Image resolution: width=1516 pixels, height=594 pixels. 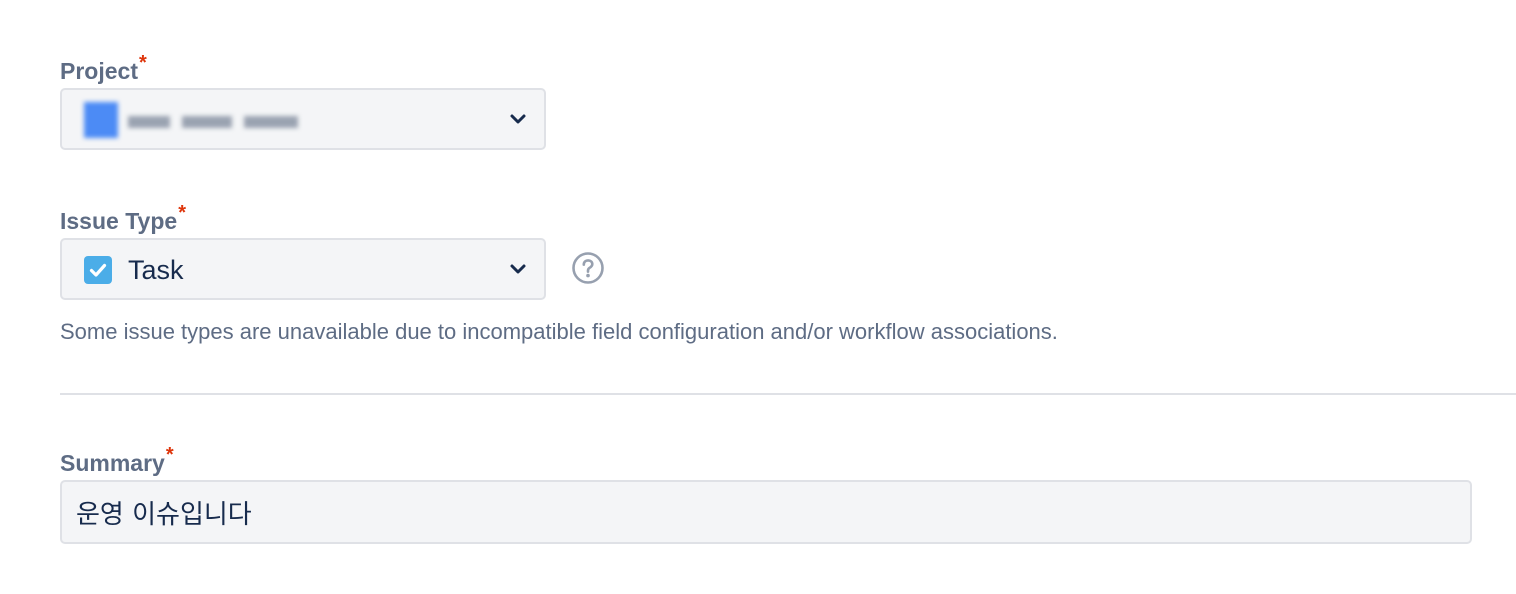 What do you see at coordinates (788, 394) in the screenshot?
I see `divider` at bounding box center [788, 394].